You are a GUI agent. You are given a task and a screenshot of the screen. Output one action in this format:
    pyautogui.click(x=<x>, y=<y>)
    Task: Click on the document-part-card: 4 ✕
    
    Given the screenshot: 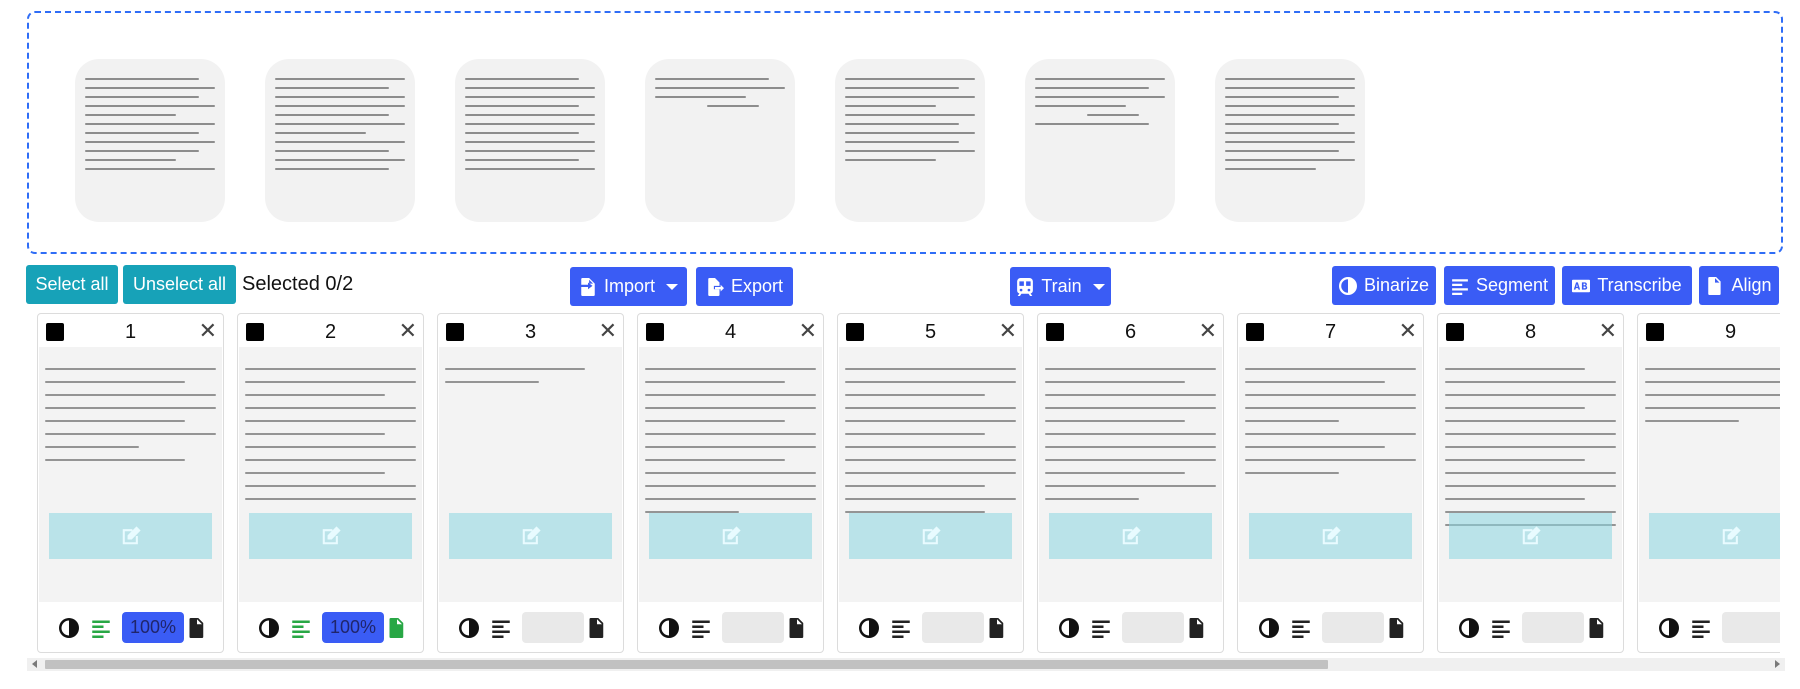 What is the action you would take?
    pyautogui.click(x=730, y=483)
    